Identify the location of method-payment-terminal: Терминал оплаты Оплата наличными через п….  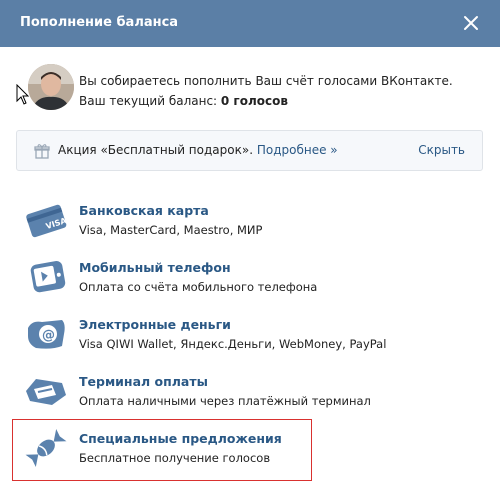
(248, 393).